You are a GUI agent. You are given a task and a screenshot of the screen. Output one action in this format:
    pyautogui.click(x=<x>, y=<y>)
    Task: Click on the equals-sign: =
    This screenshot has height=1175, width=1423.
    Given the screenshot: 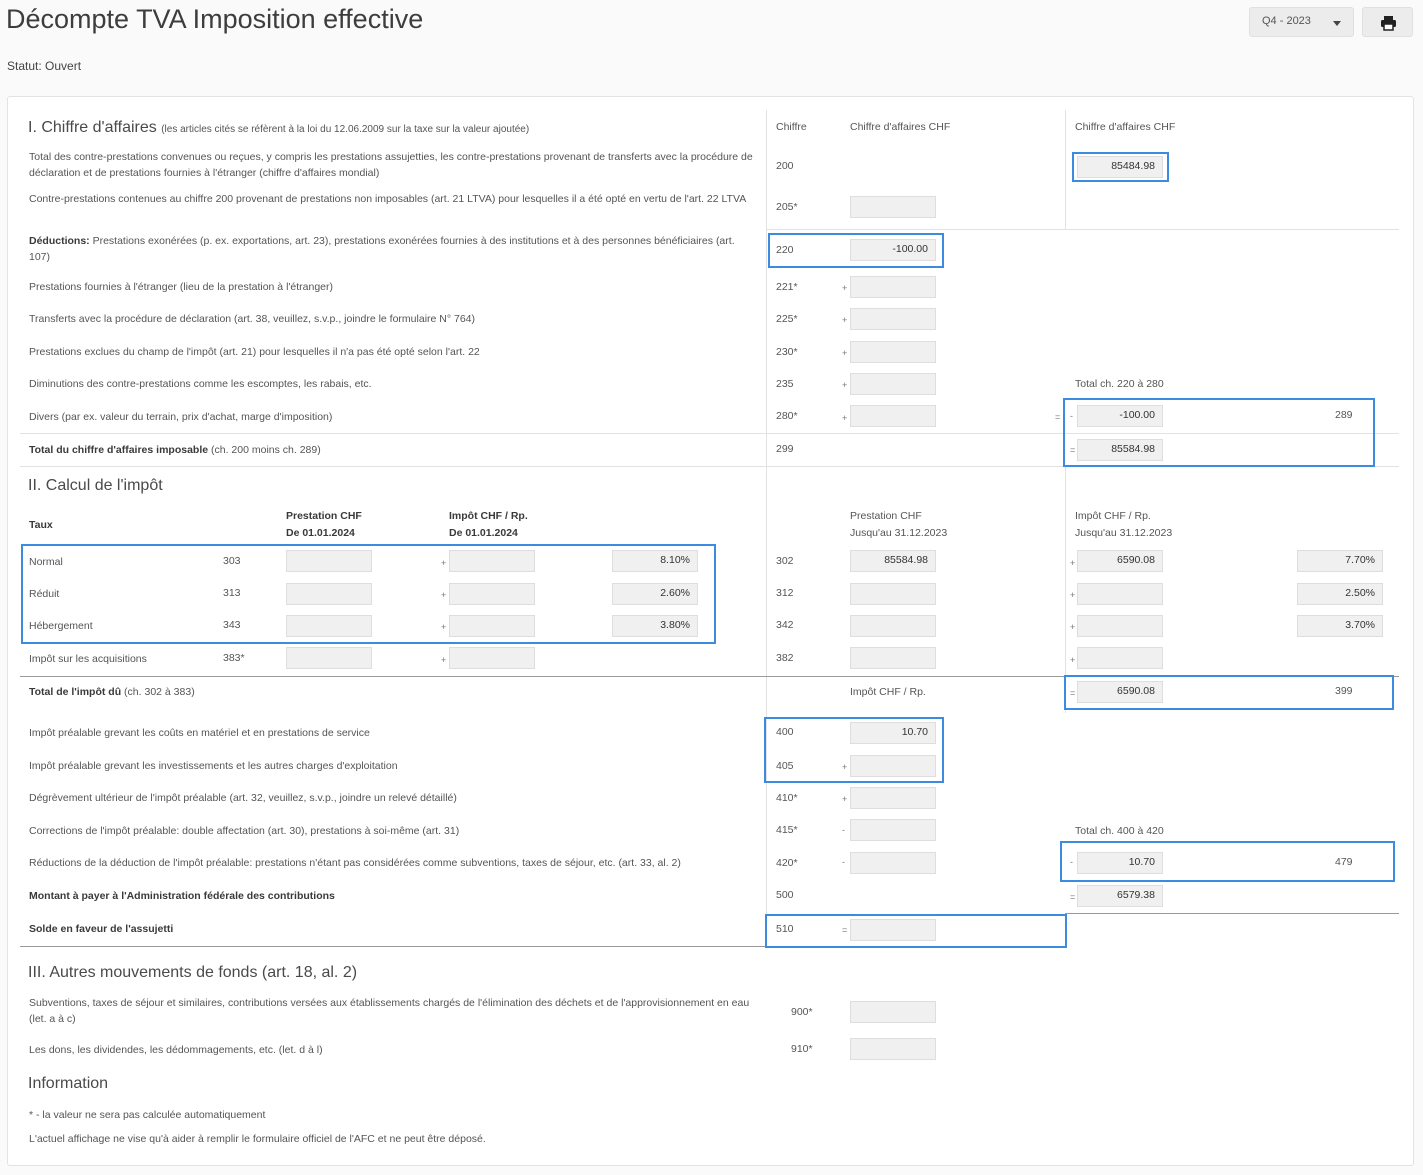 What is the action you would take?
    pyautogui.click(x=1073, y=450)
    